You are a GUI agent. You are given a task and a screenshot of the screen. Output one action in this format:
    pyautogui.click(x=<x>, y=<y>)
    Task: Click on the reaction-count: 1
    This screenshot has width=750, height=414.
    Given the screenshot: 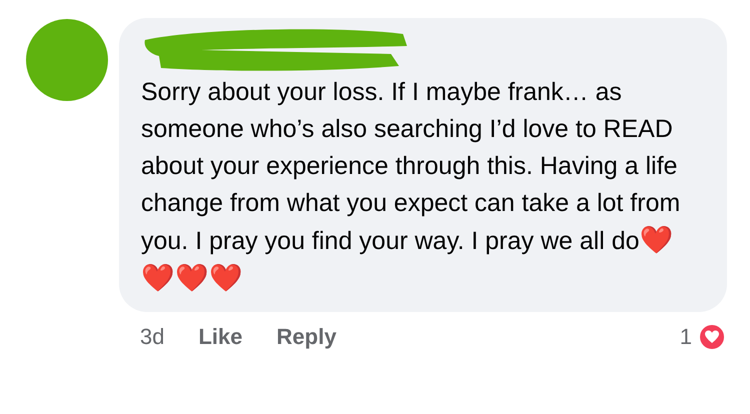 What is the action you would take?
    pyautogui.click(x=686, y=337)
    